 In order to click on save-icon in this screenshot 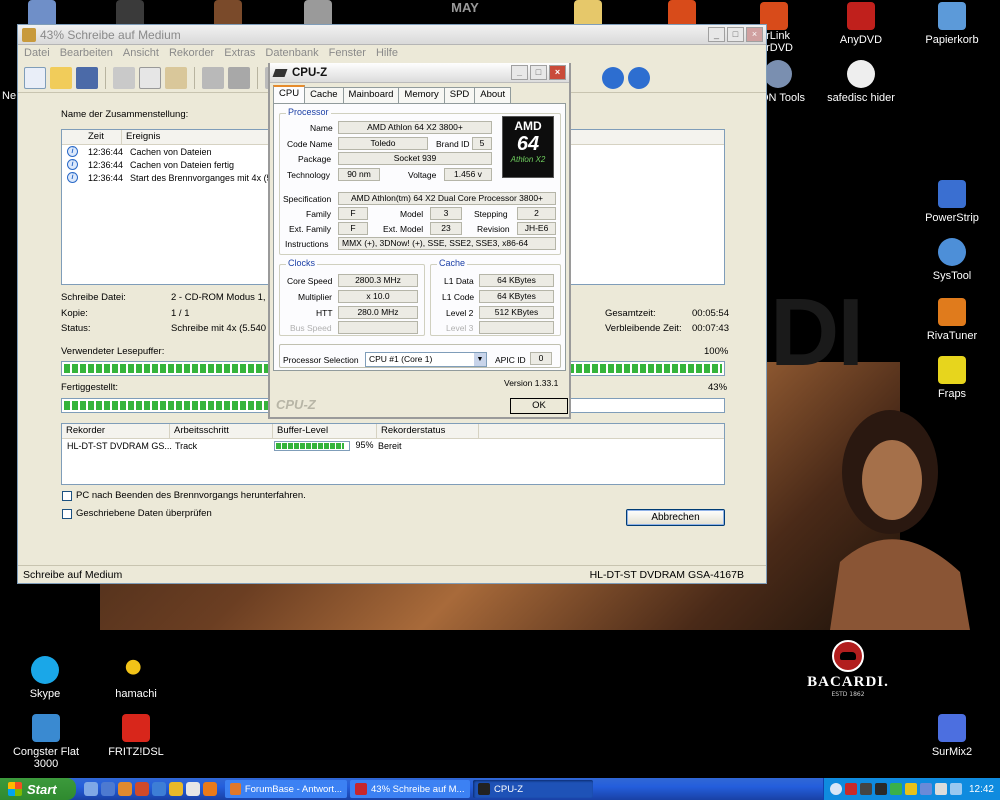, I will do `click(87, 77)`.